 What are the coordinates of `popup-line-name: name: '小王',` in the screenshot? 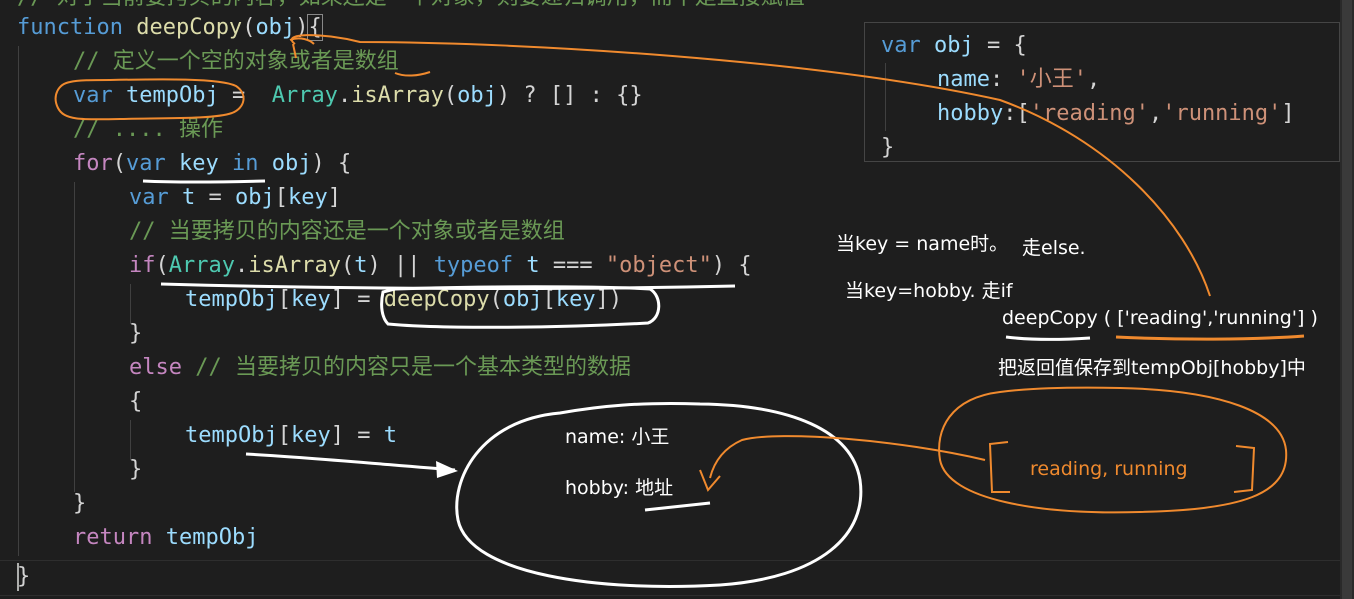 It's located at (1018, 80).